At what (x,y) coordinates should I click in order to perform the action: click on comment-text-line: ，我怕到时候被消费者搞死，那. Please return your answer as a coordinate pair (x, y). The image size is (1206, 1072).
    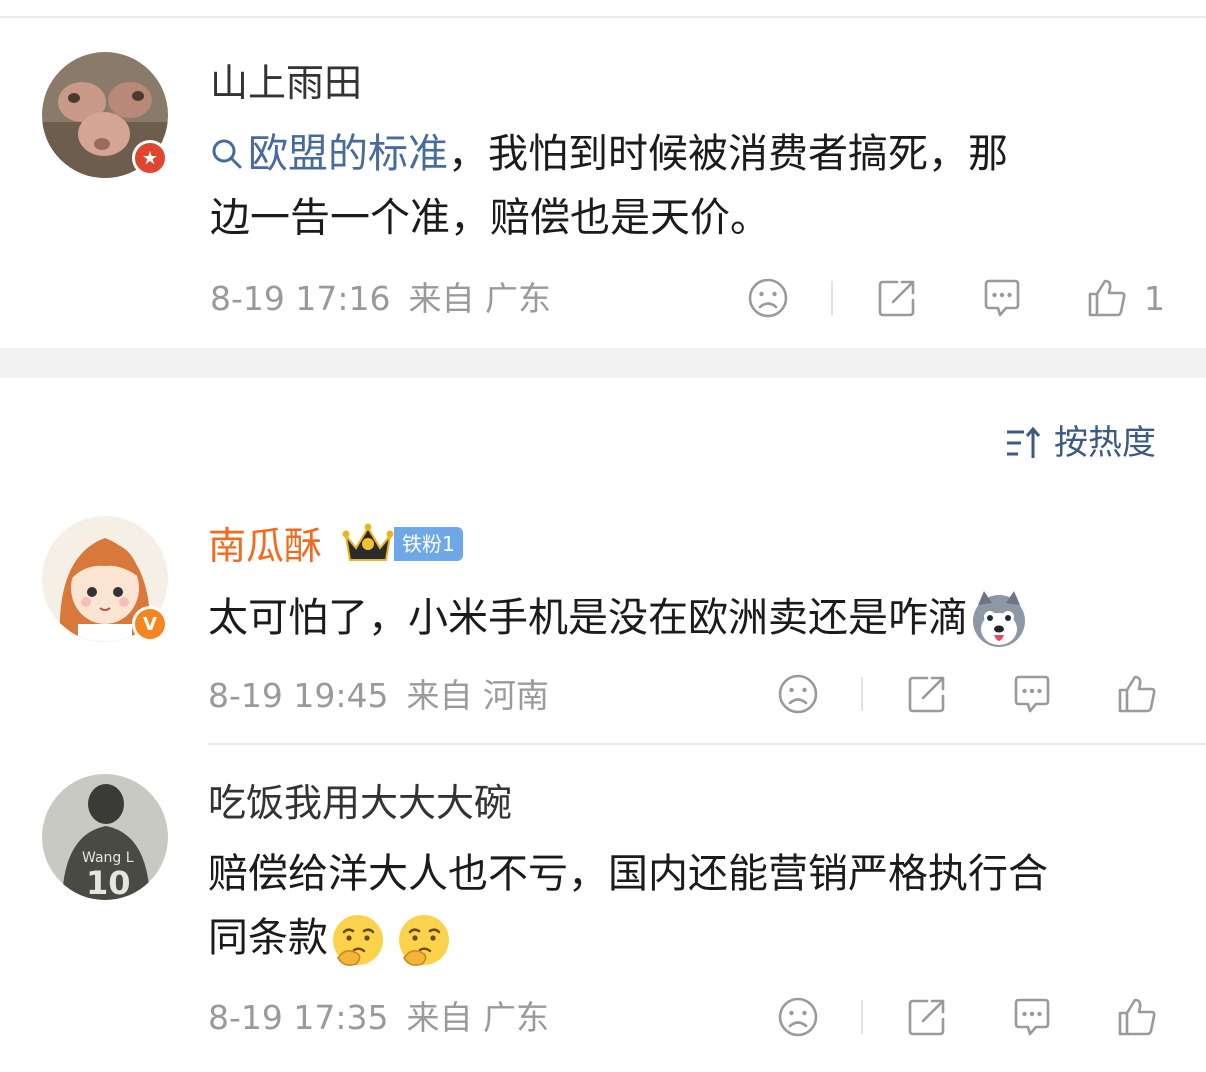
    Looking at the image, I should click on (728, 154).